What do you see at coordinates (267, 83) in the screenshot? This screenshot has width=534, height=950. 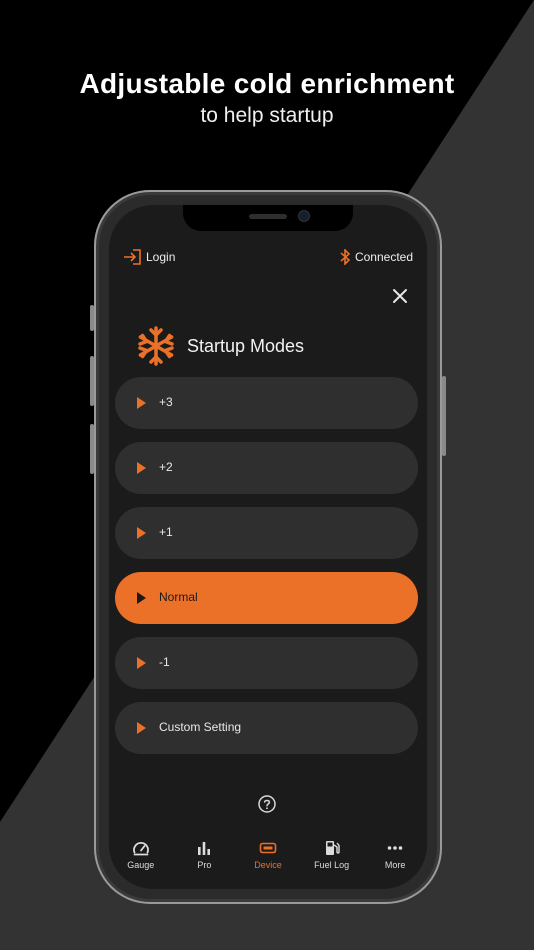 I see `headline: Adjustable cold enrichment` at bounding box center [267, 83].